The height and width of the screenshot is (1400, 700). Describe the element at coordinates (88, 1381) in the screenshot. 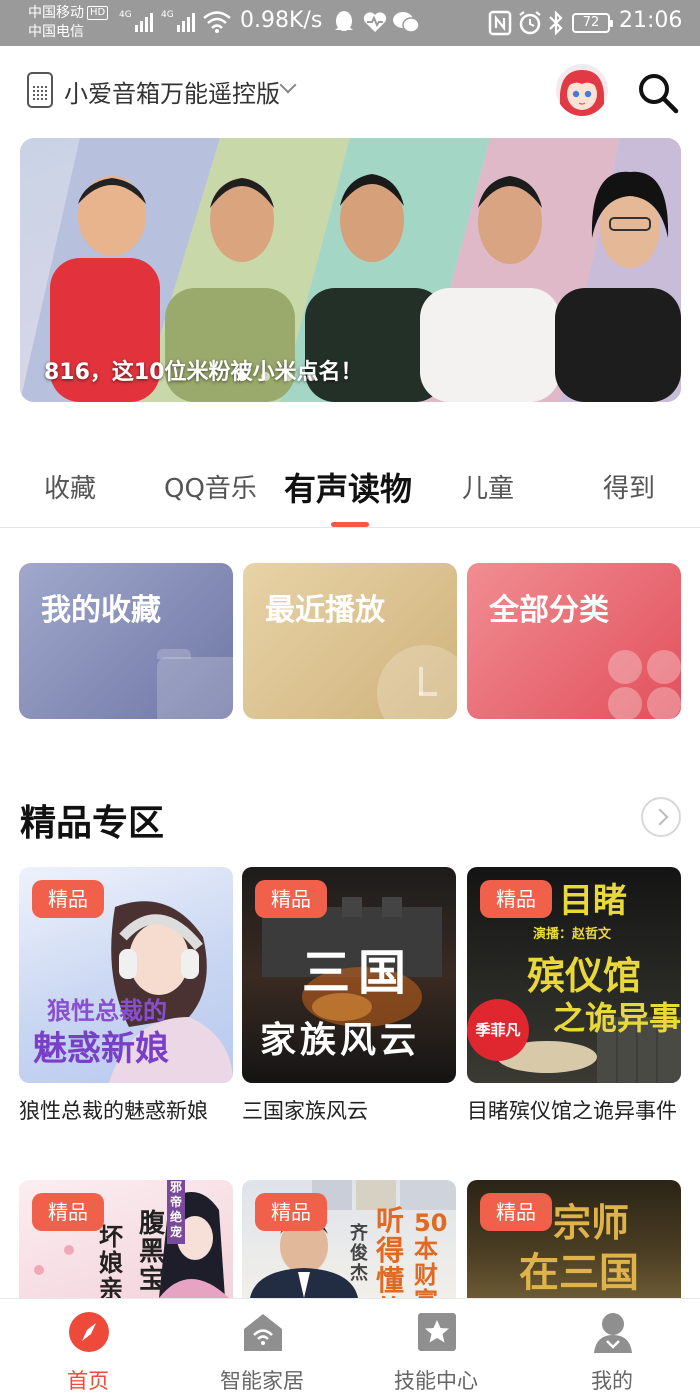

I see `nav-label: 首页` at that location.